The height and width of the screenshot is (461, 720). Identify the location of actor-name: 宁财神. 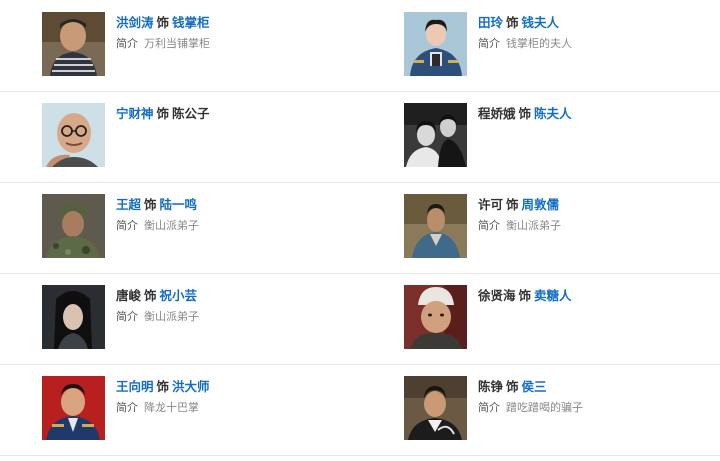
(135, 113).